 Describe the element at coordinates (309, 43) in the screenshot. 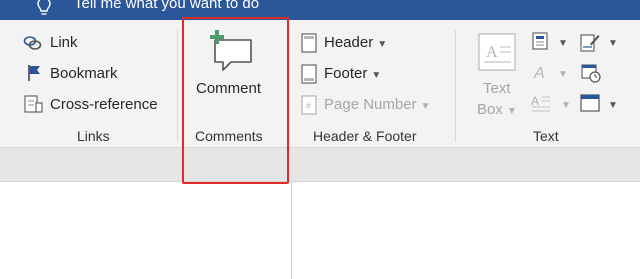

I see `header-page-icon` at that location.